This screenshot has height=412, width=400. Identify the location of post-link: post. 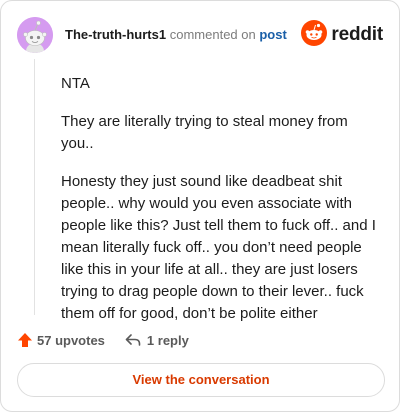
(272, 34).